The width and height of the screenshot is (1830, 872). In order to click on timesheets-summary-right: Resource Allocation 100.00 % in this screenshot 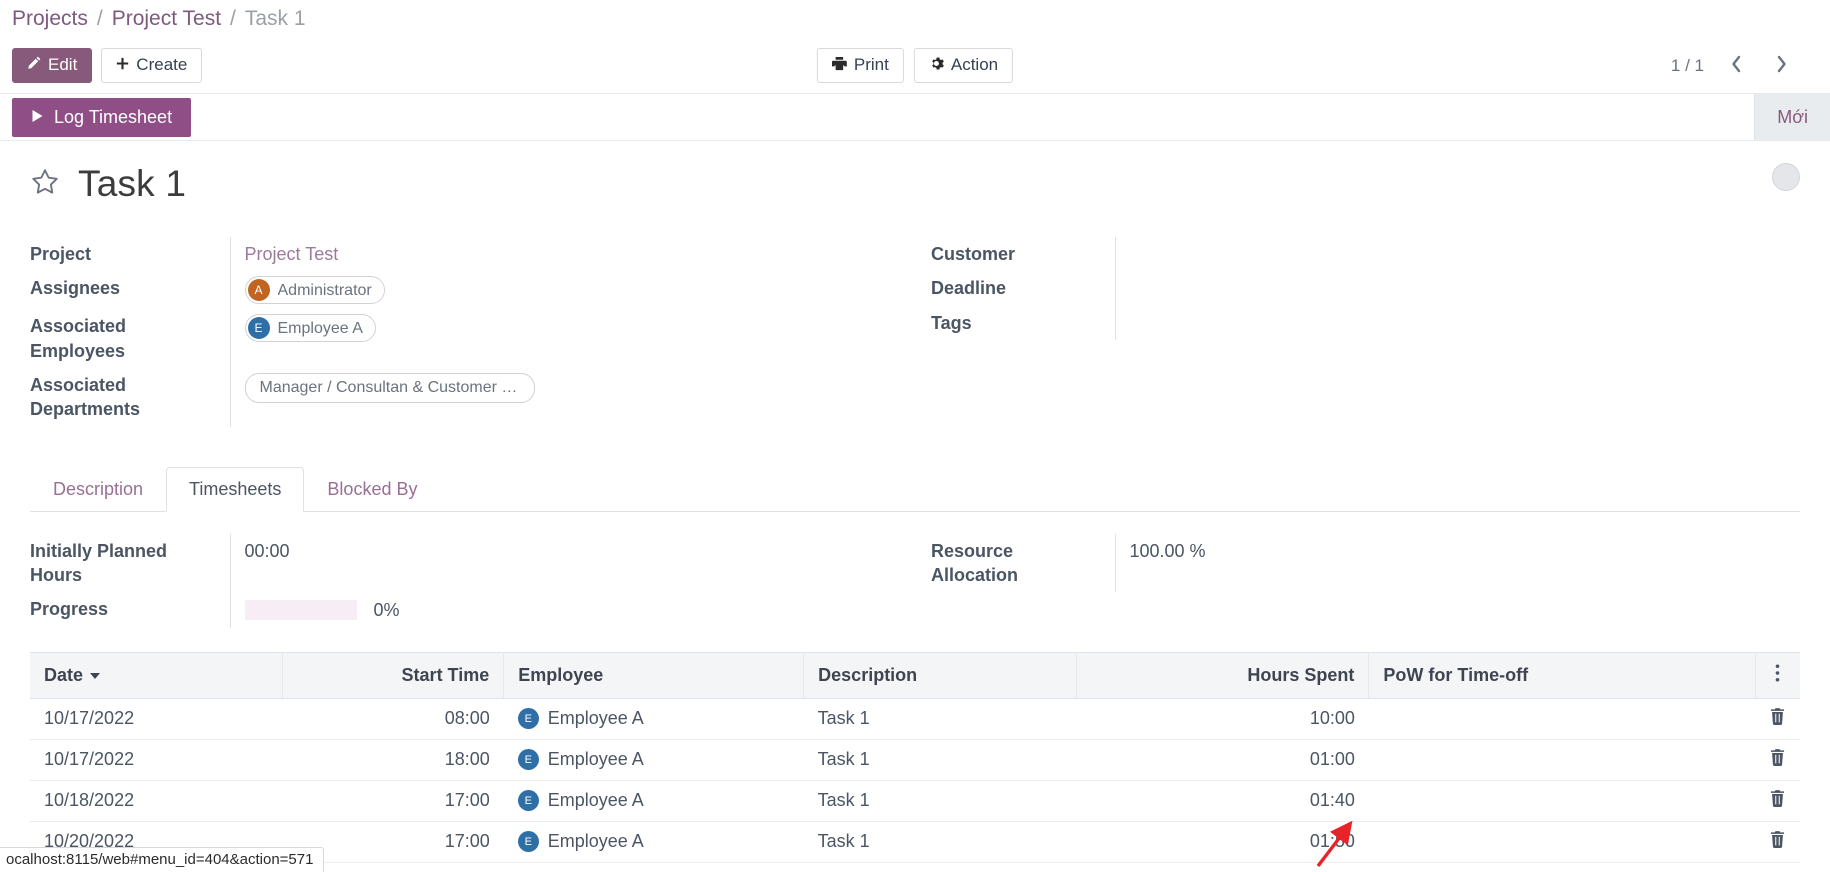, I will do `click(1357, 580)`.